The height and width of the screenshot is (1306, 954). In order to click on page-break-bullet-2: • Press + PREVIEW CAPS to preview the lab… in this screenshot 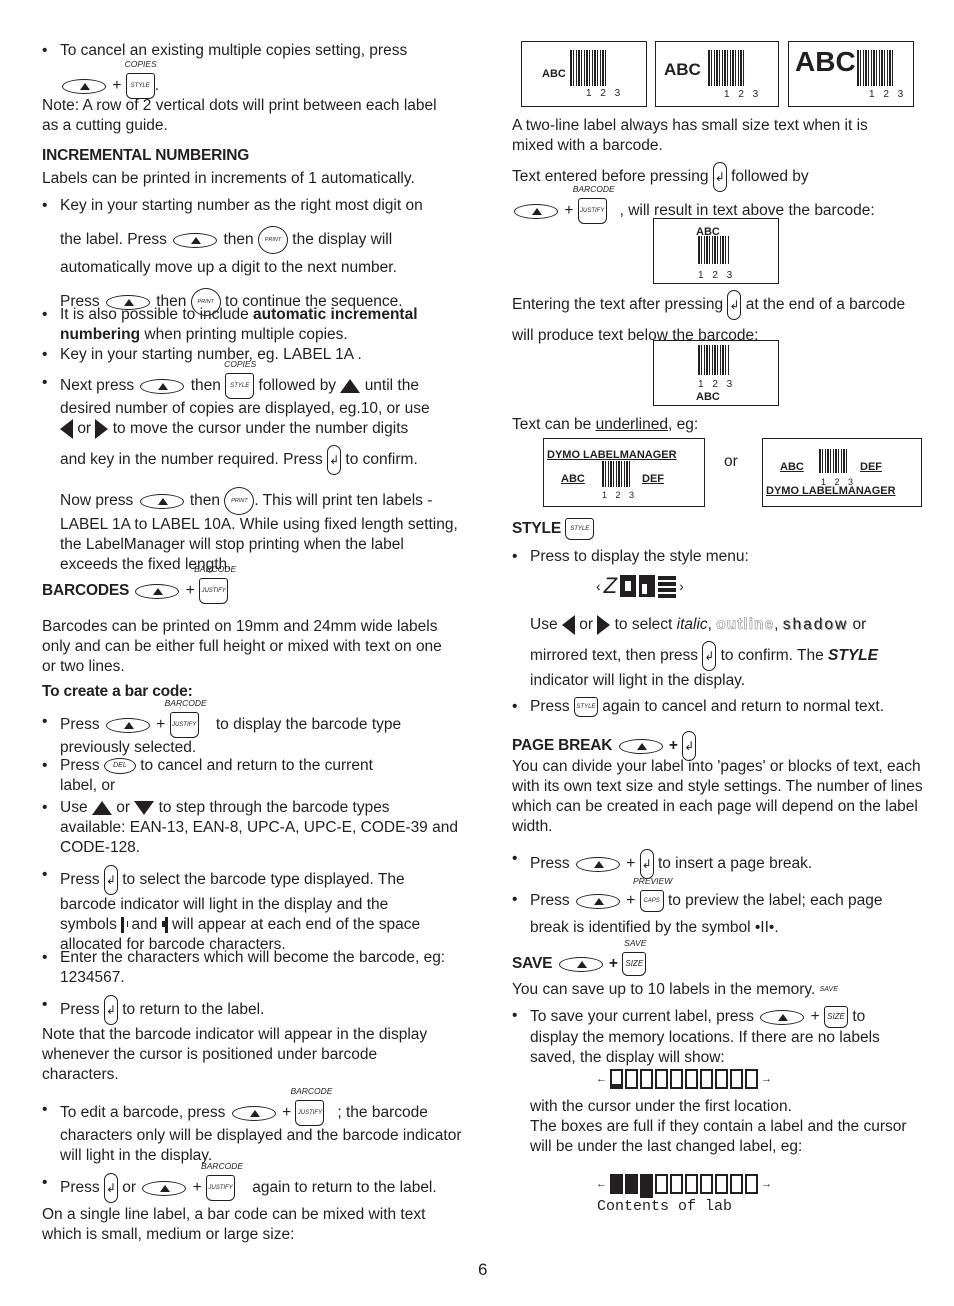, I will do `click(697, 906)`.